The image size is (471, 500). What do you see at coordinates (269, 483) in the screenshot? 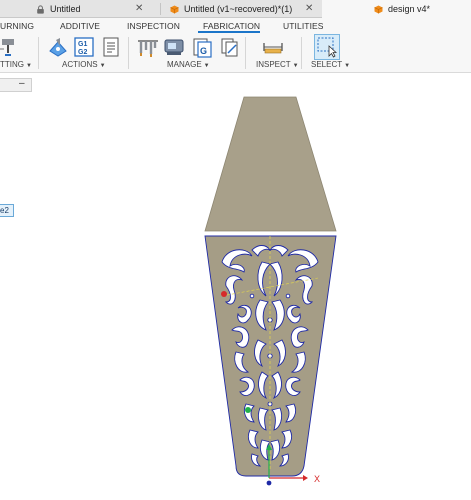
I see `origin-point` at bounding box center [269, 483].